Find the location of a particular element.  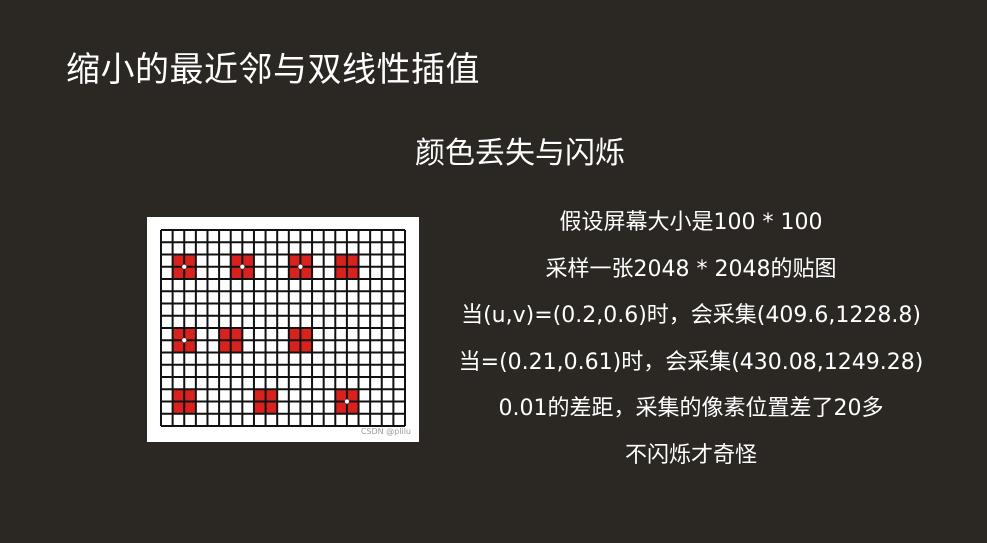

text-line-difference: 0.01的差距，采集的像素位置差了20多 is located at coordinates (691, 408).